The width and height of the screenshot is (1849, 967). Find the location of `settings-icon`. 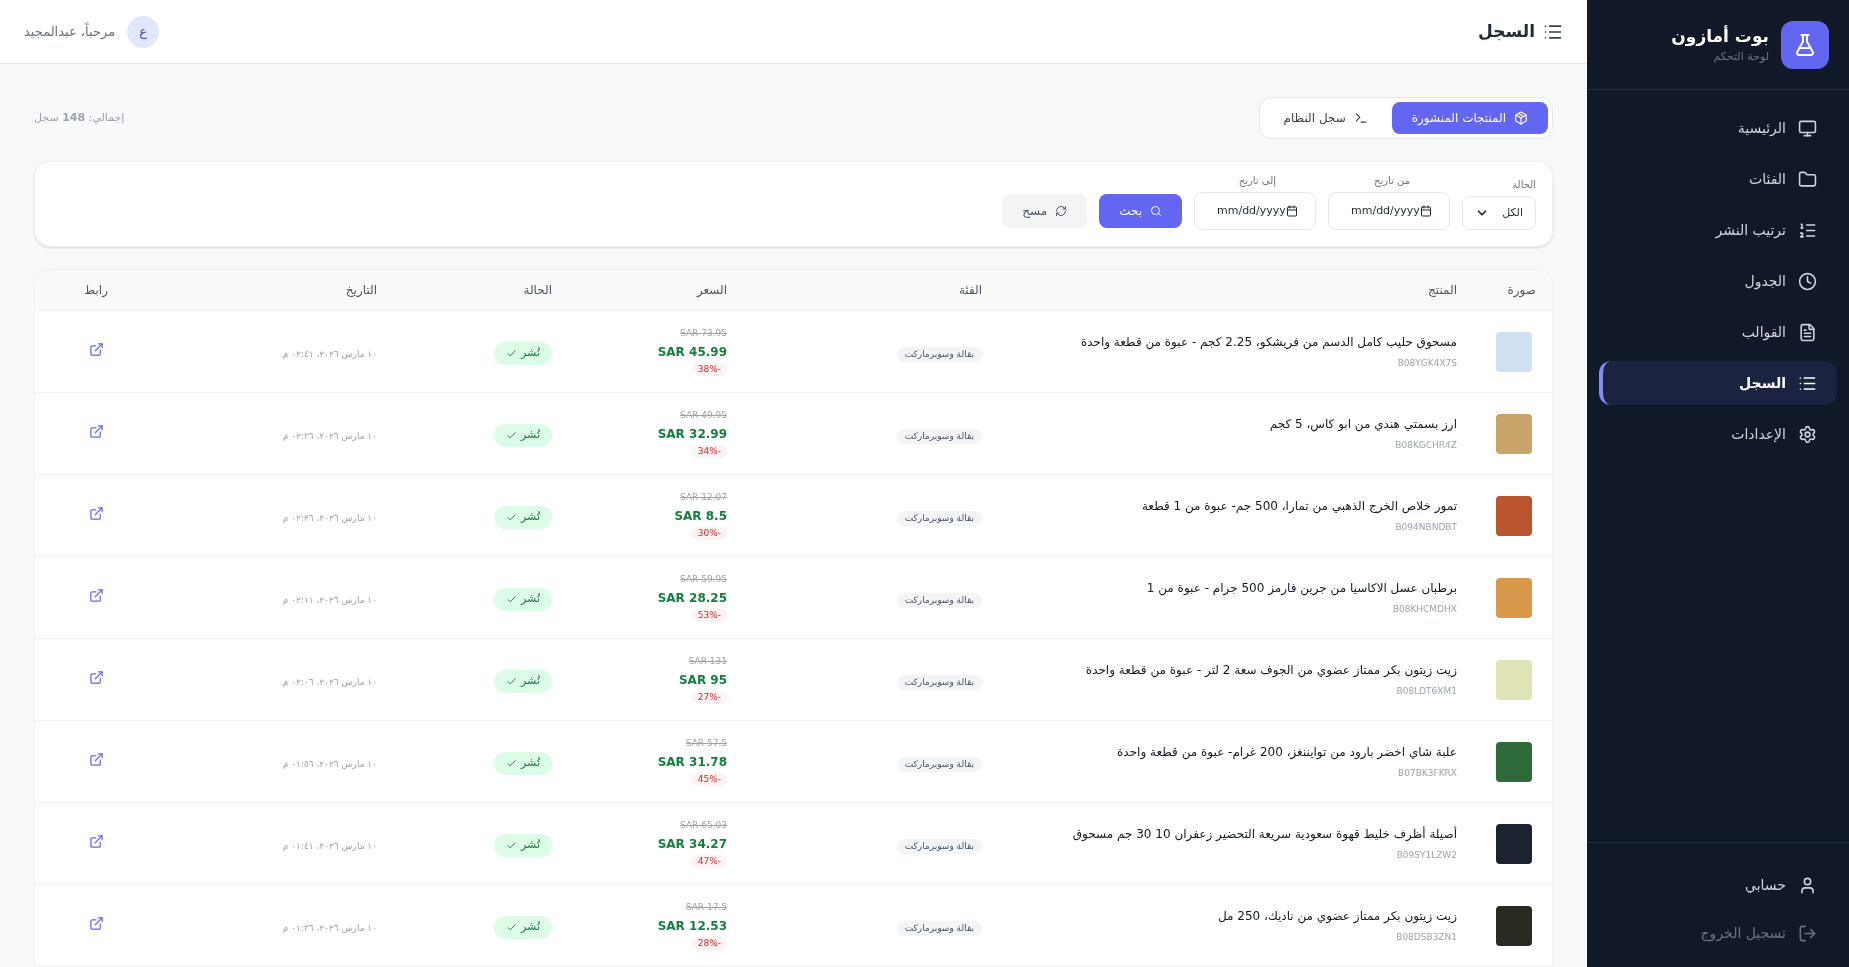

settings-icon is located at coordinates (1807, 434).